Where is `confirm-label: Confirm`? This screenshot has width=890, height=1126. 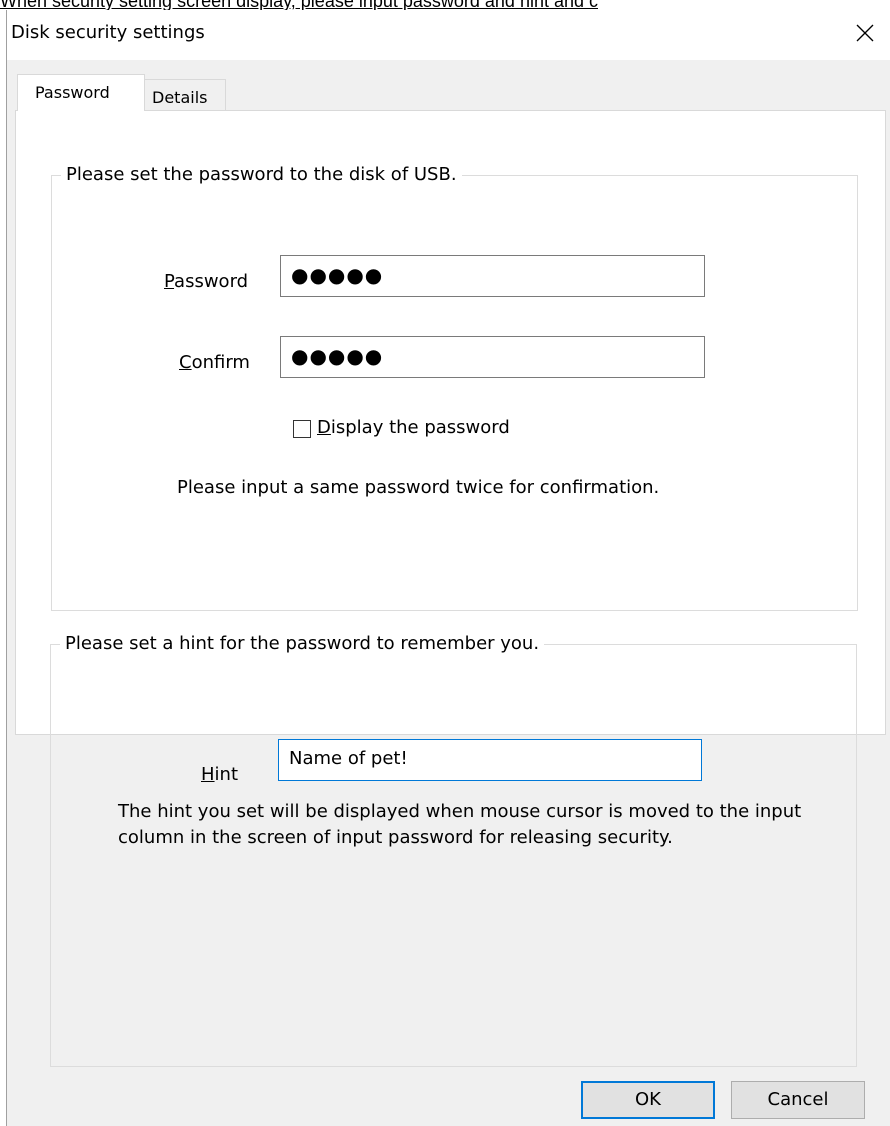
confirm-label: Confirm is located at coordinates (214, 363).